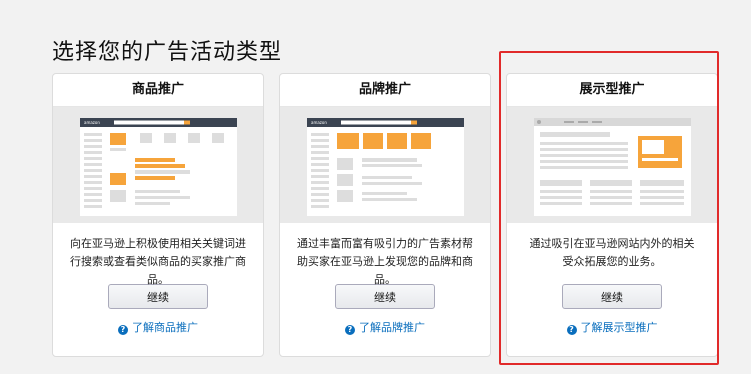 The width and height of the screenshot is (751, 374). What do you see at coordinates (392, 327) in the screenshot?
I see `help-link-text: 了解品牌推广` at bounding box center [392, 327].